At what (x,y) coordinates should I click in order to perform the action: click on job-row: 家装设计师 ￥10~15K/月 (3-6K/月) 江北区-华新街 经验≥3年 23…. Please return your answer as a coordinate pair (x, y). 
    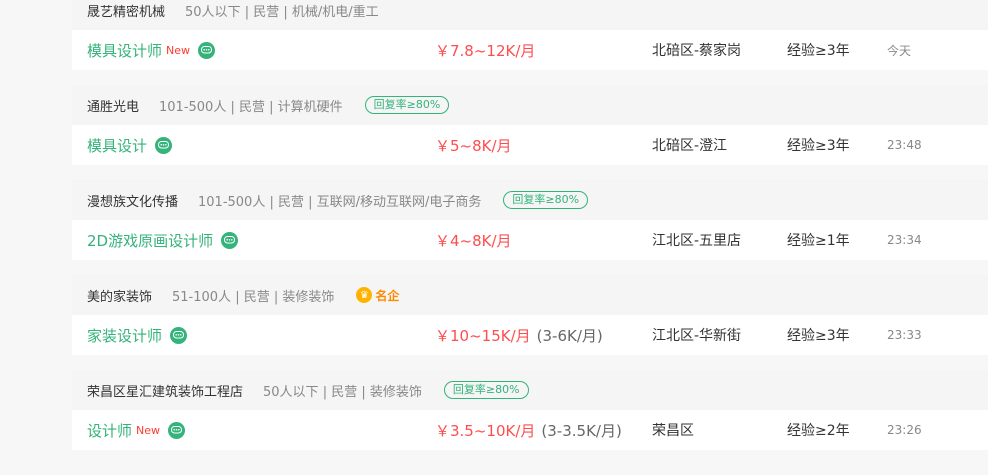
    Looking at the image, I should click on (530, 335).